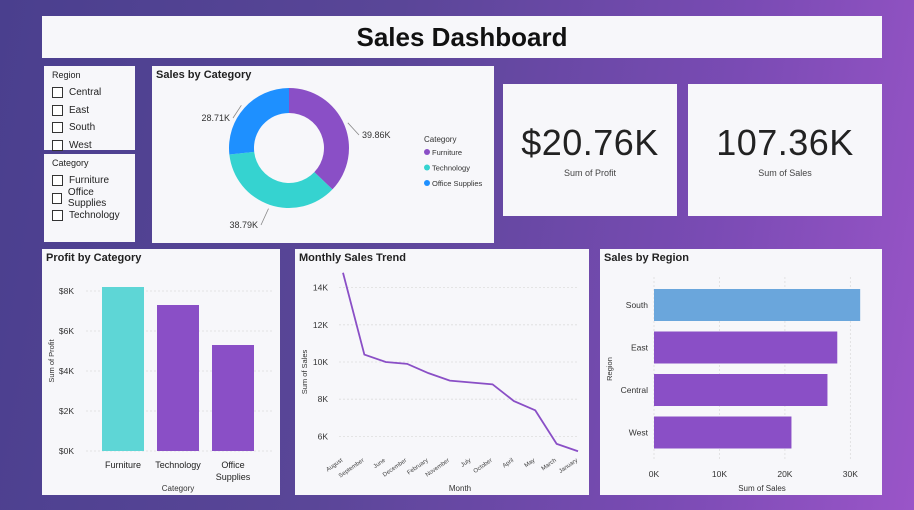 The height and width of the screenshot is (510, 914). I want to click on category-label: East, so click(640, 348).